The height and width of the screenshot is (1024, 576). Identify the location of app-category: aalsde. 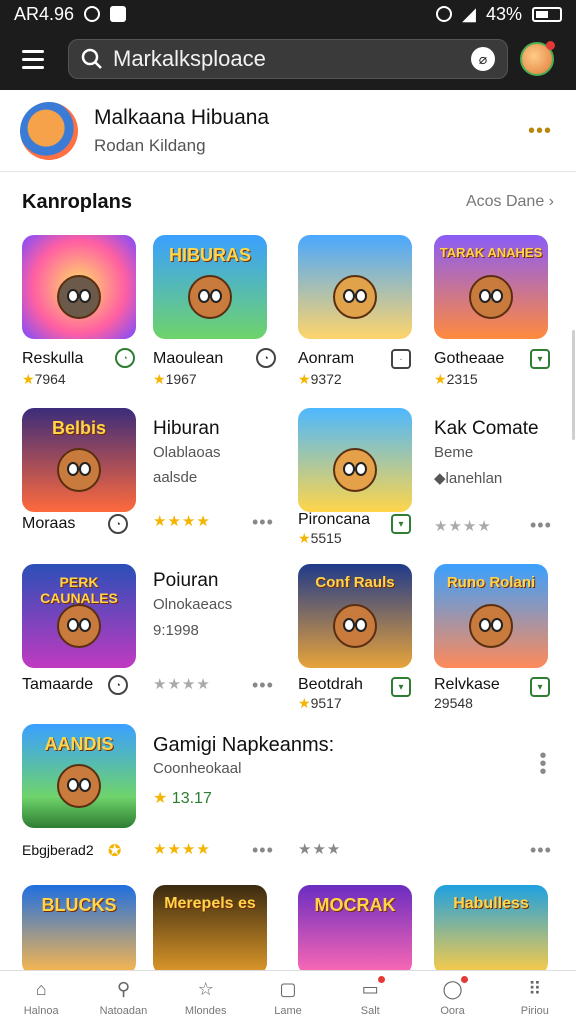
(175, 477).